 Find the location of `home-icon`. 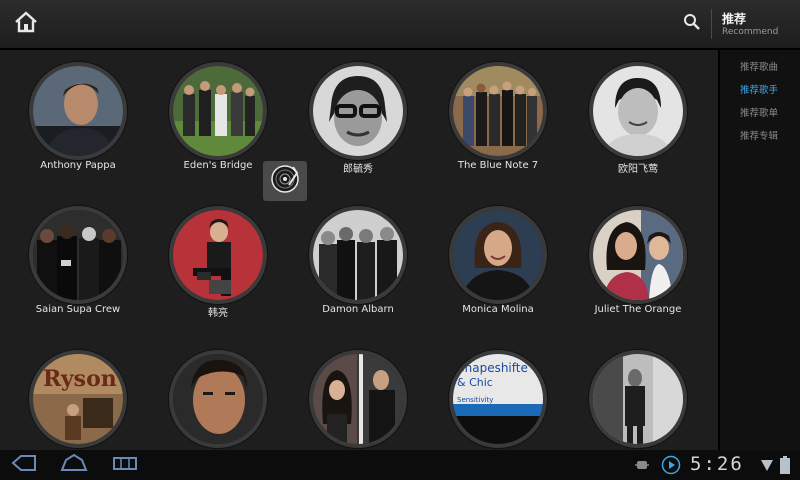

home-icon is located at coordinates (26, 24).